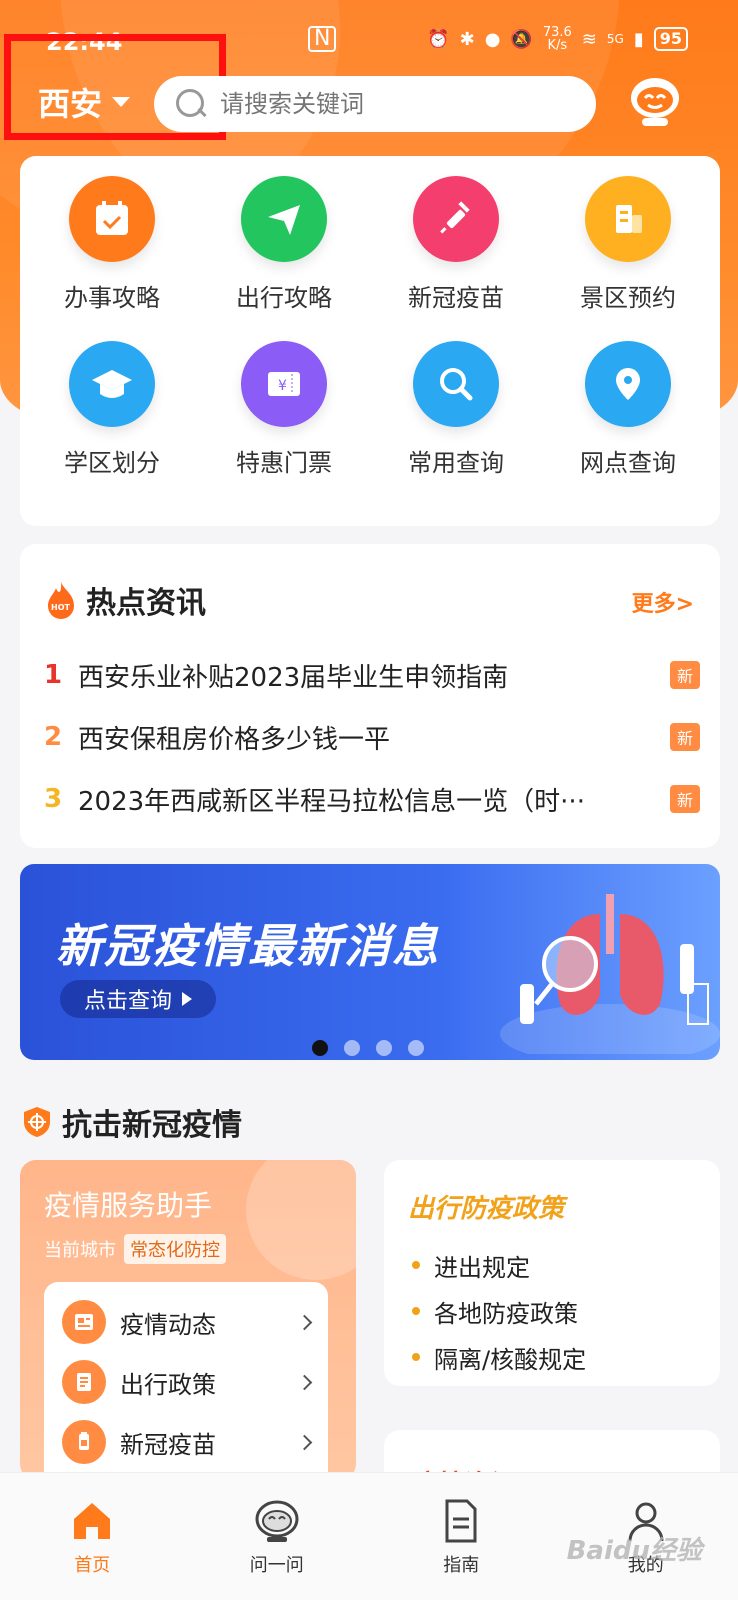 The width and height of the screenshot is (738, 1600). What do you see at coordinates (499, 1265) in the screenshot?
I see `policy-item: 进出规定` at bounding box center [499, 1265].